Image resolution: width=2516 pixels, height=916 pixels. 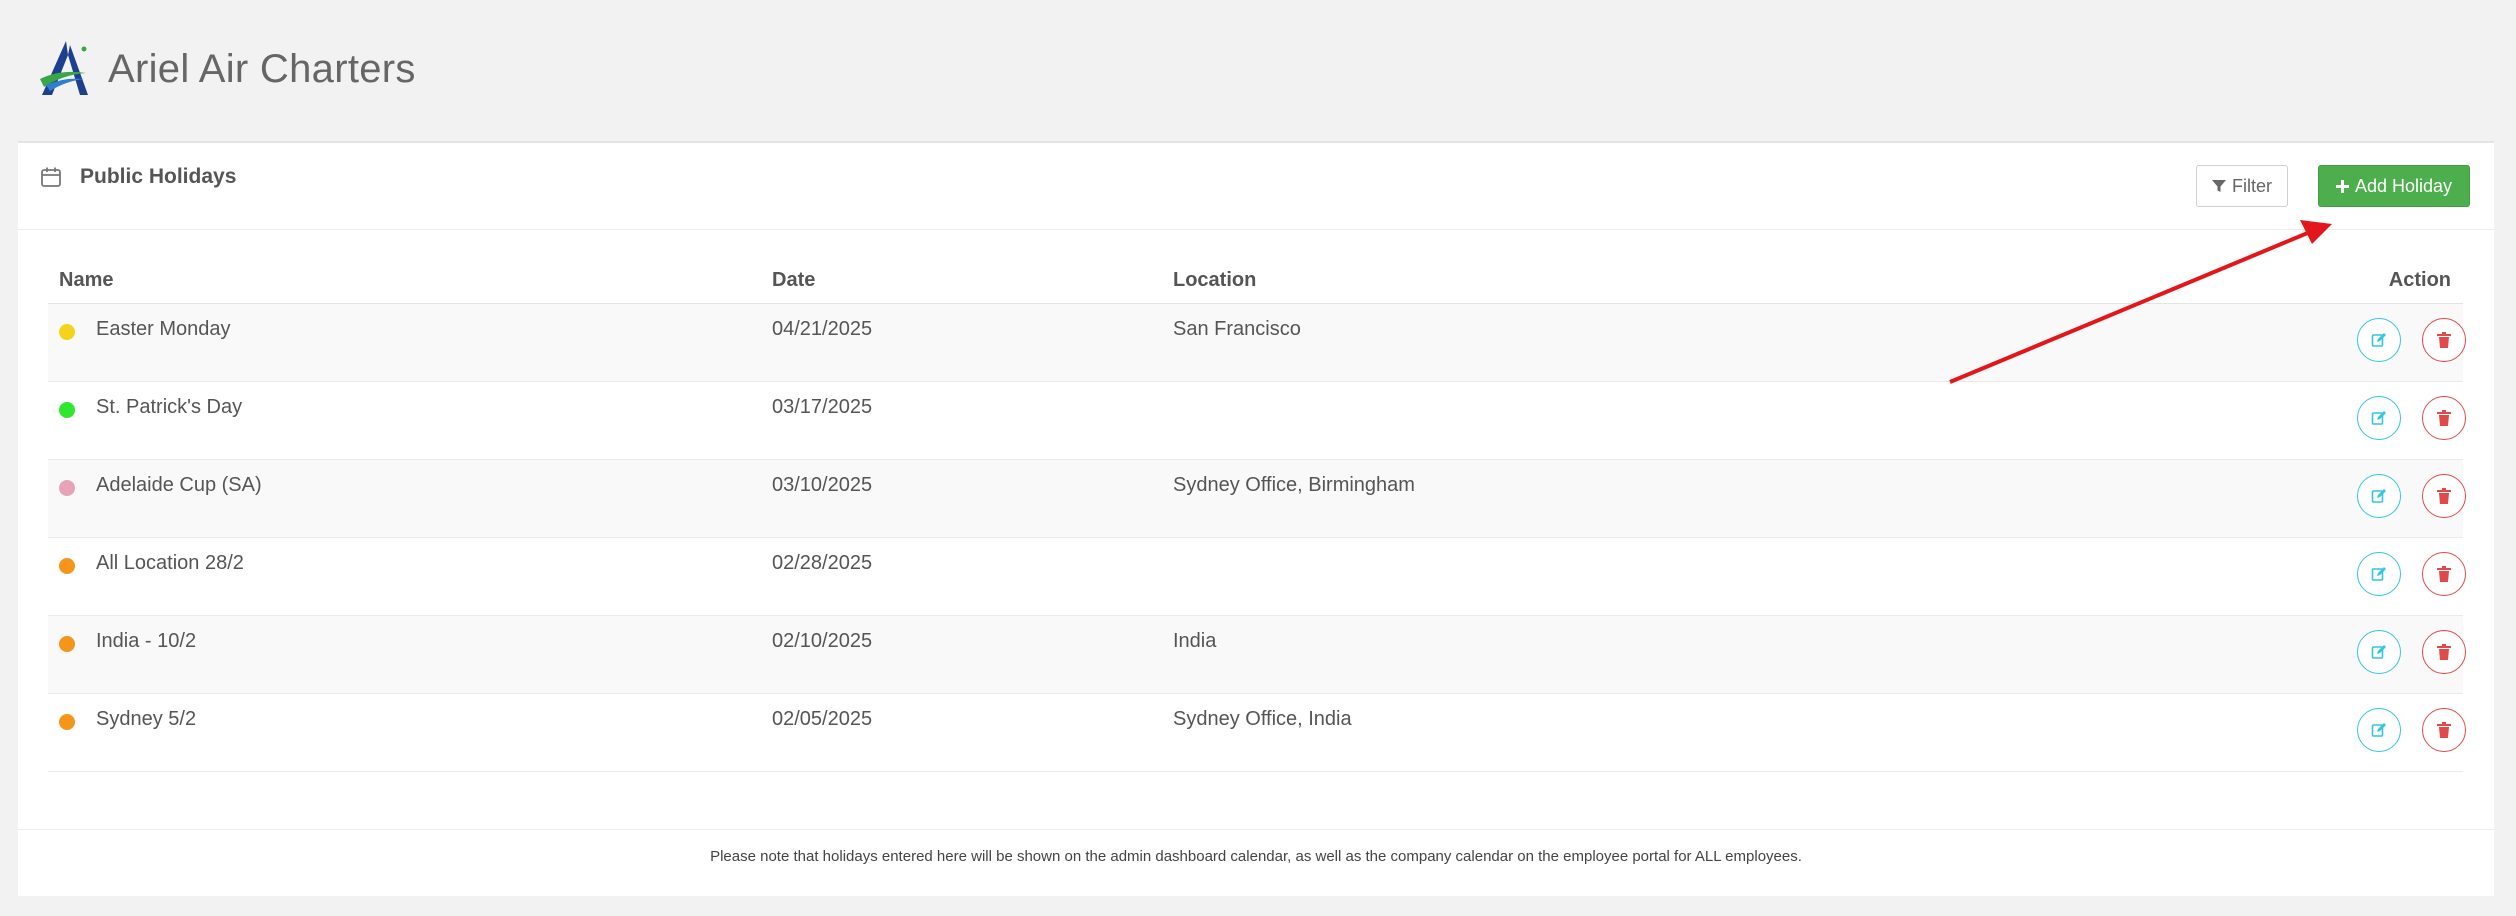 What do you see at coordinates (1262, 719) in the screenshot?
I see `holiday-location: Sydney Office, India` at bounding box center [1262, 719].